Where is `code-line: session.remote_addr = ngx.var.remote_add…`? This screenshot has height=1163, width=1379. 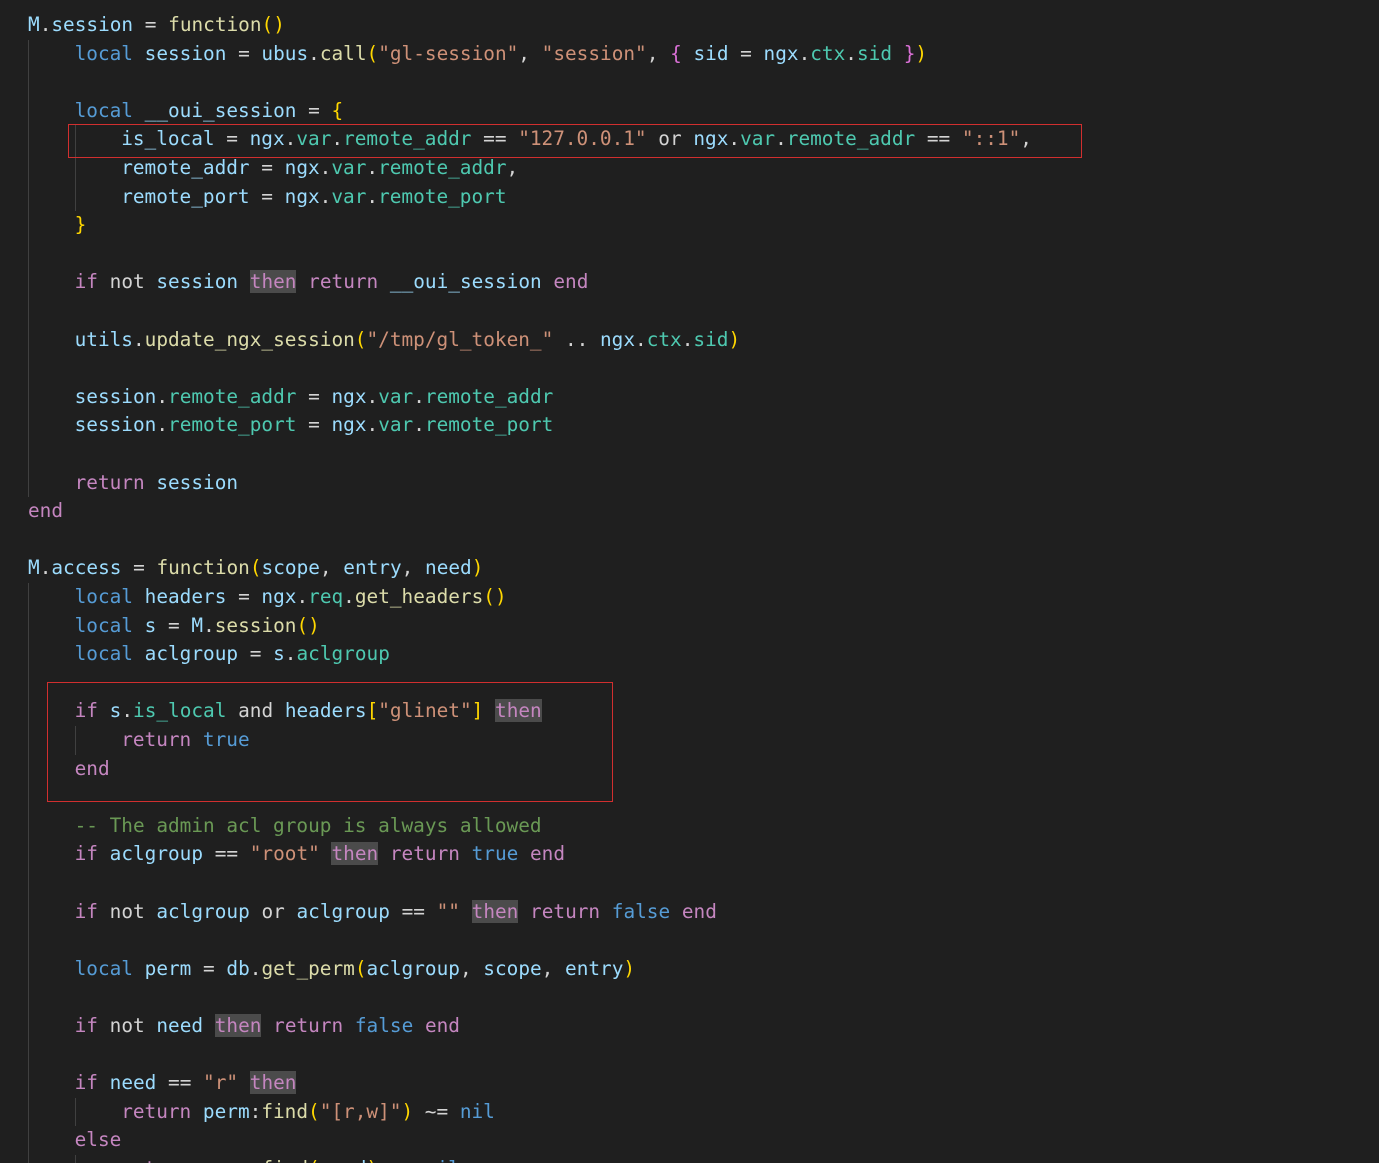 code-line: session.remote_addr = ngx.var.remote_add… is located at coordinates (314, 397).